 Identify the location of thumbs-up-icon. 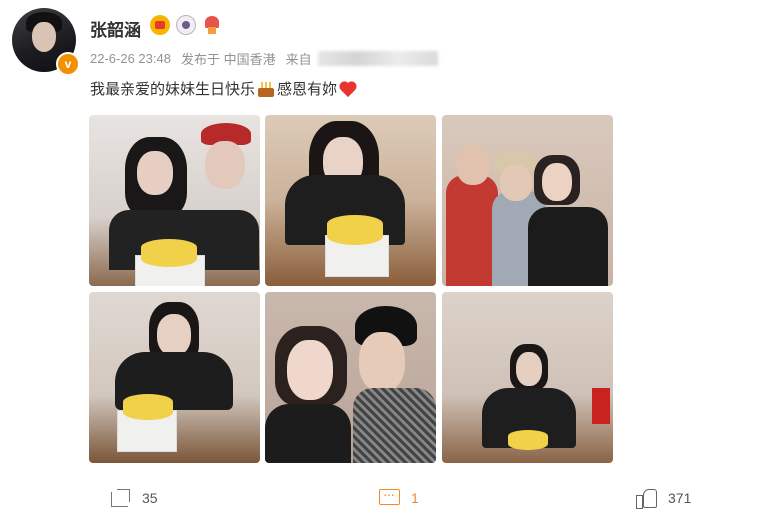
(647, 498).